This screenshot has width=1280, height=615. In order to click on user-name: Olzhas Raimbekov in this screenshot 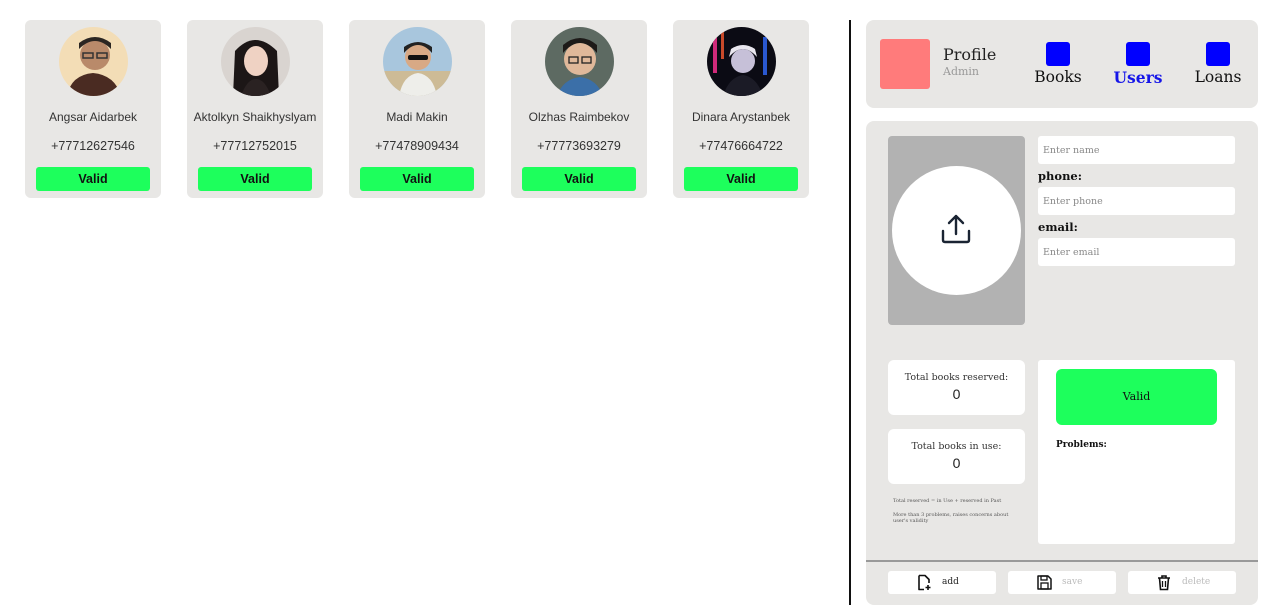, I will do `click(579, 117)`.